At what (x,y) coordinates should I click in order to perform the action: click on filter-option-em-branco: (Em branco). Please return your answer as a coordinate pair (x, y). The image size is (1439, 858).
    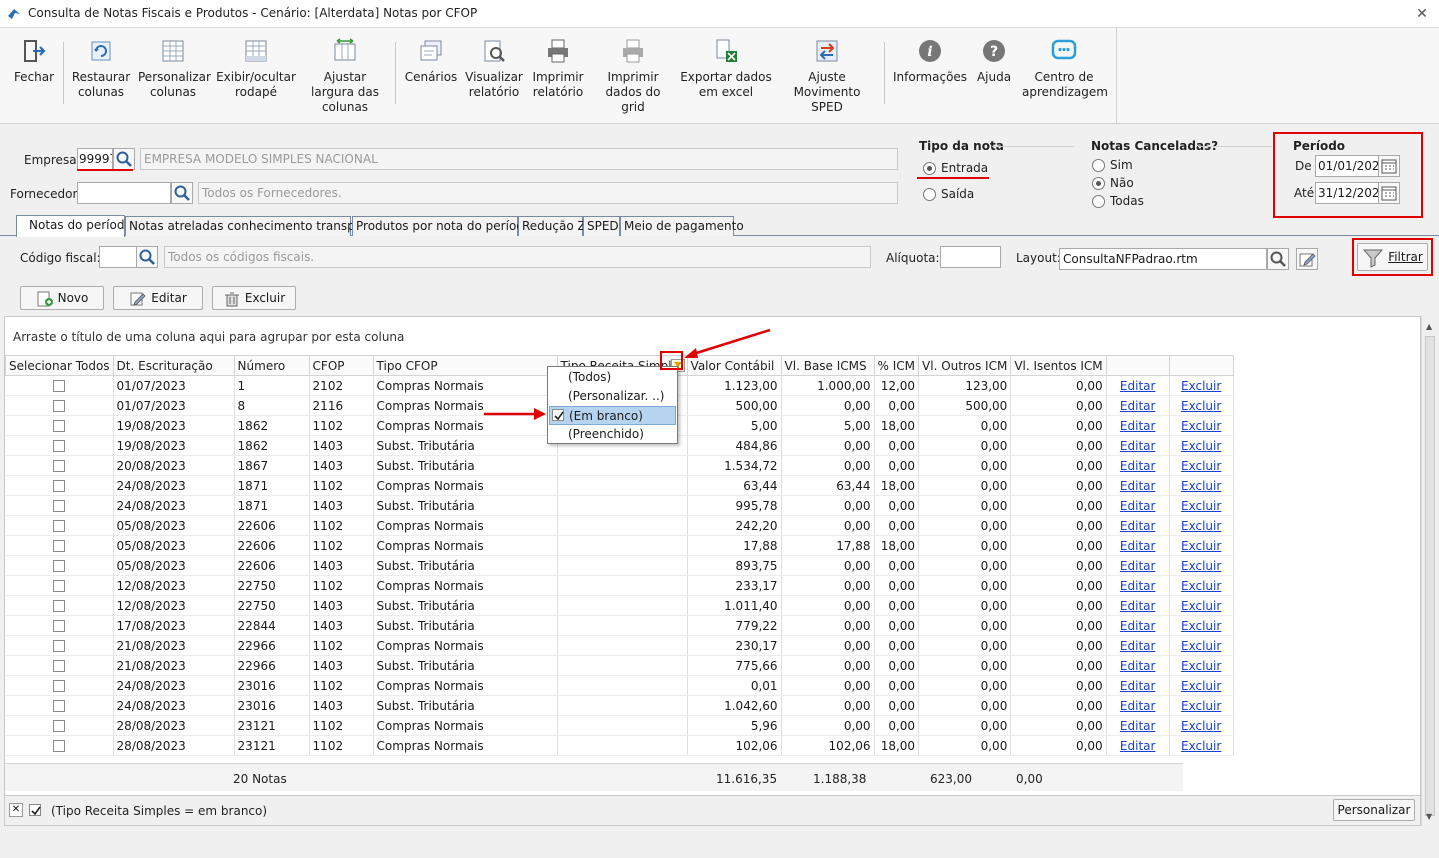
    Looking at the image, I should click on (612, 415).